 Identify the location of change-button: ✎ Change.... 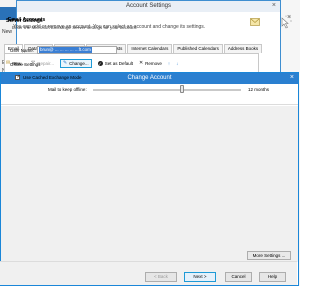
(75, 63).